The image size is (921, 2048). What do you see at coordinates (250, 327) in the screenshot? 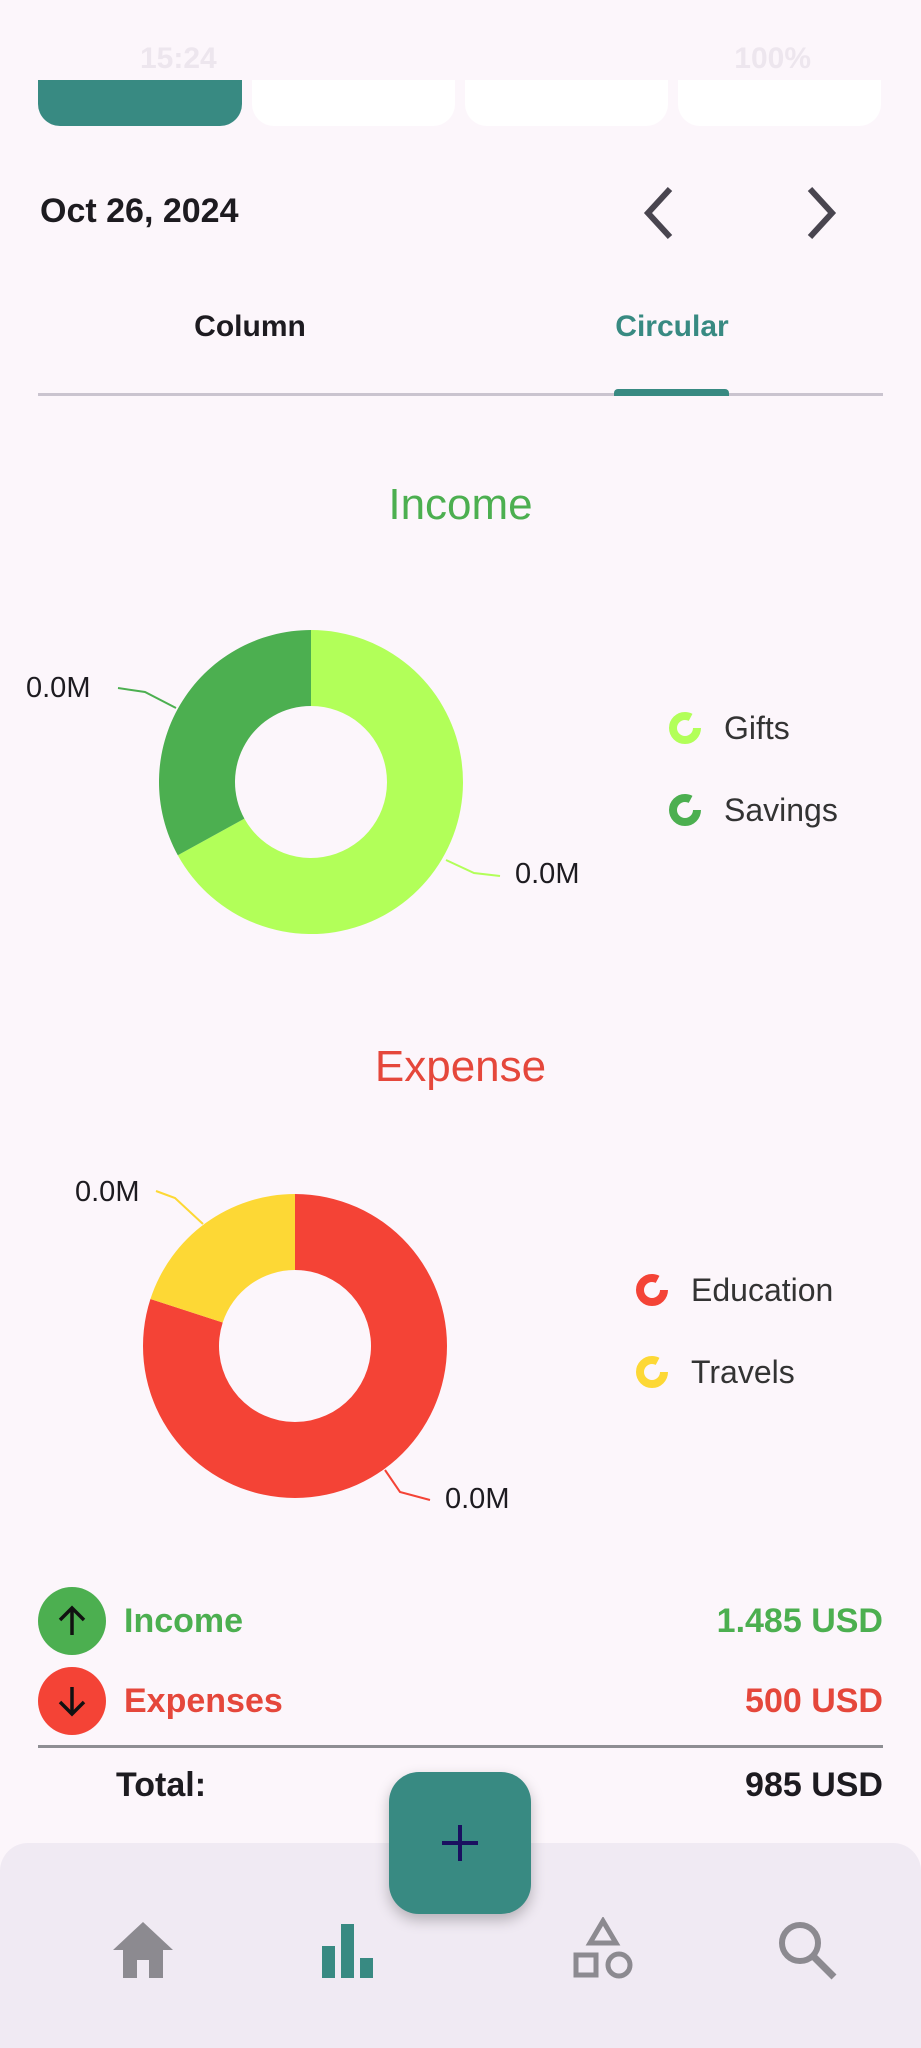
I see `tab-column: Column` at bounding box center [250, 327].